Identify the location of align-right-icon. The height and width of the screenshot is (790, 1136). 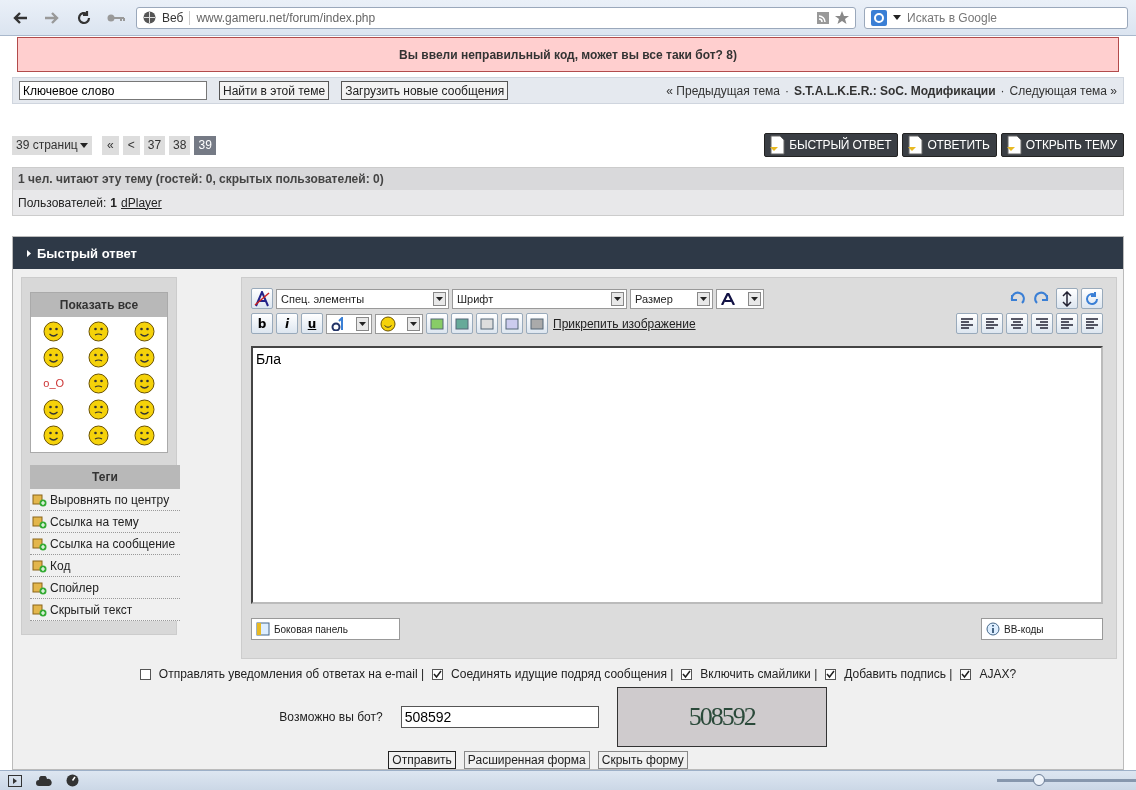
(1042, 323).